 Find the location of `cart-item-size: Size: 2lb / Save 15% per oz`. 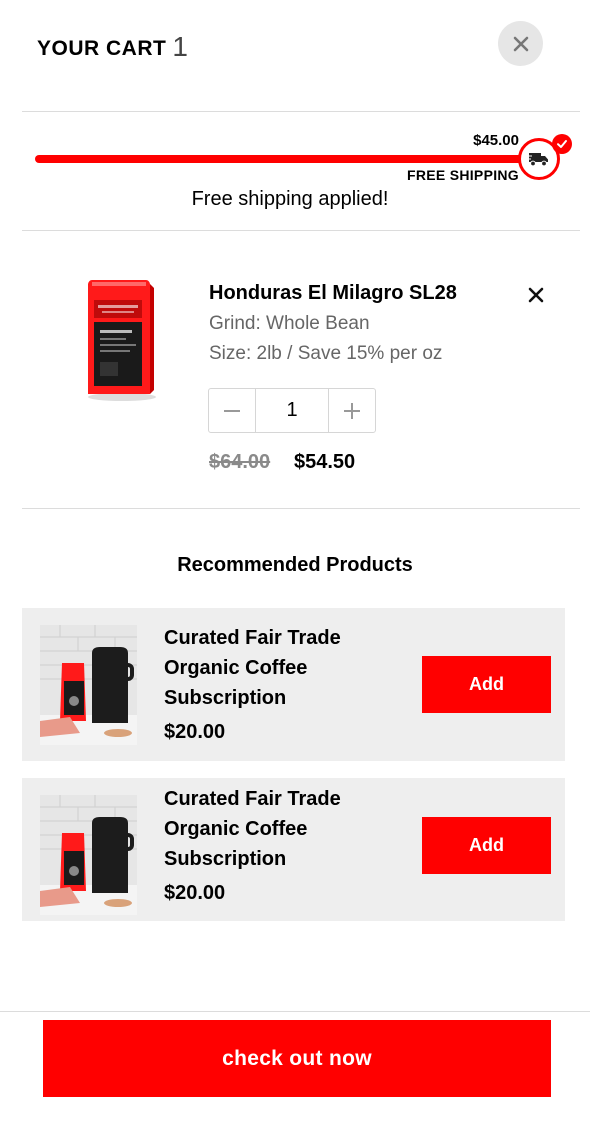

cart-item-size: Size: 2lb / Save 15% per oz is located at coordinates (326, 353).